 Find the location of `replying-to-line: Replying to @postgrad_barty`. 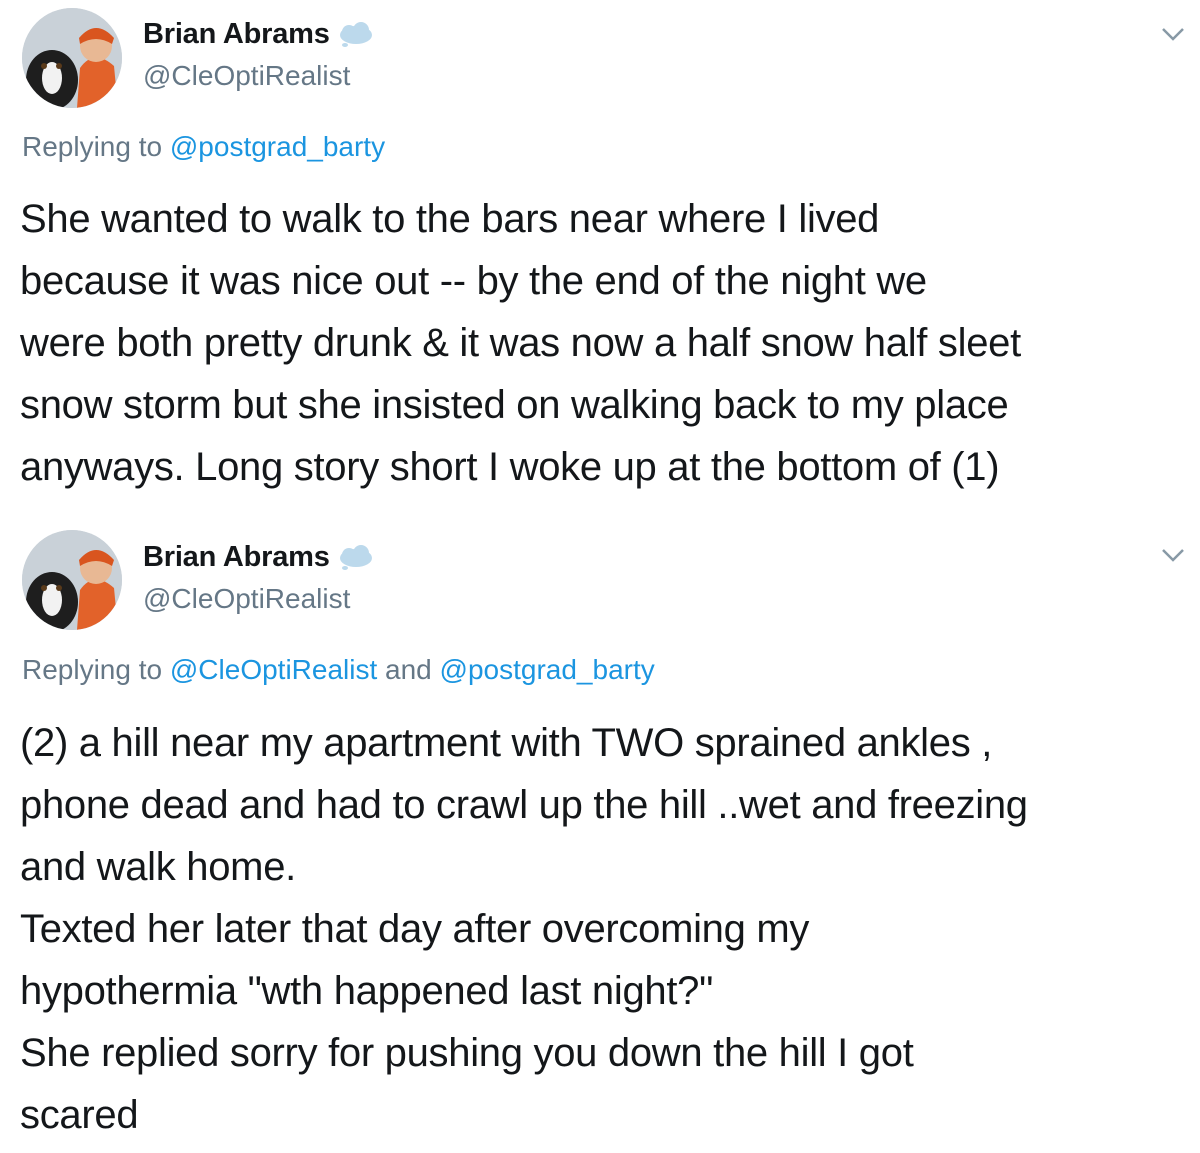

replying-to-line: Replying to @postgrad_barty is located at coordinates (203, 147).